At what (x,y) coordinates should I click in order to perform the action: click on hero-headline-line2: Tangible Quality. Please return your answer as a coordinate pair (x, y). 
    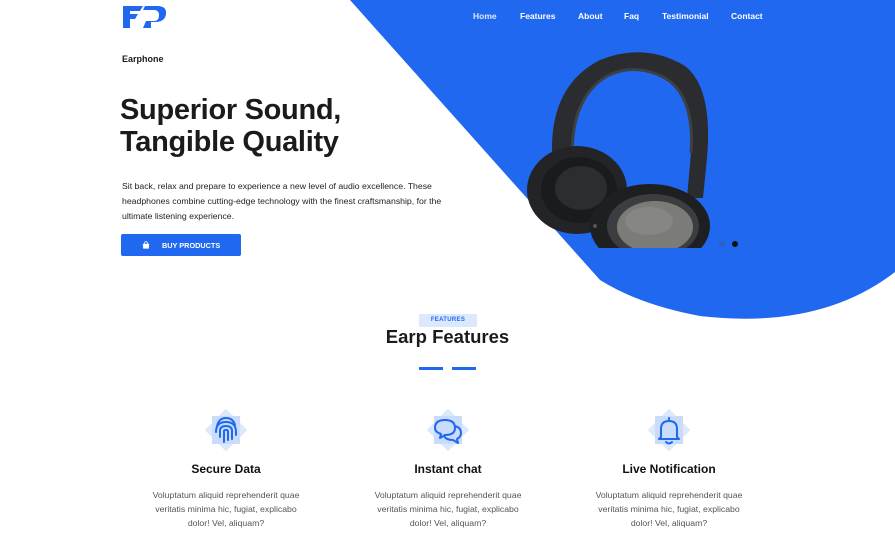
    Looking at the image, I should click on (229, 142).